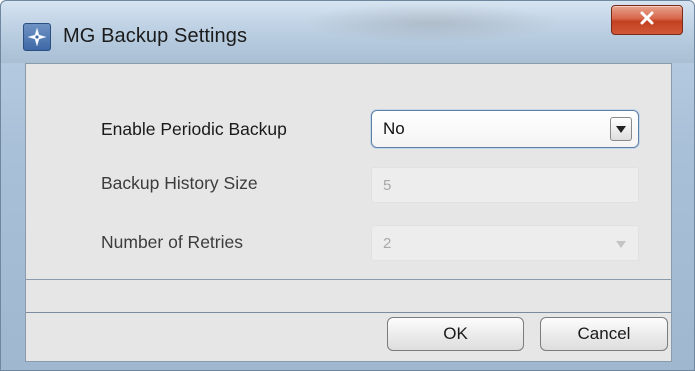 The height and width of the screenshot is (371, 695). I want to click on close-icon, so click(647, 20).